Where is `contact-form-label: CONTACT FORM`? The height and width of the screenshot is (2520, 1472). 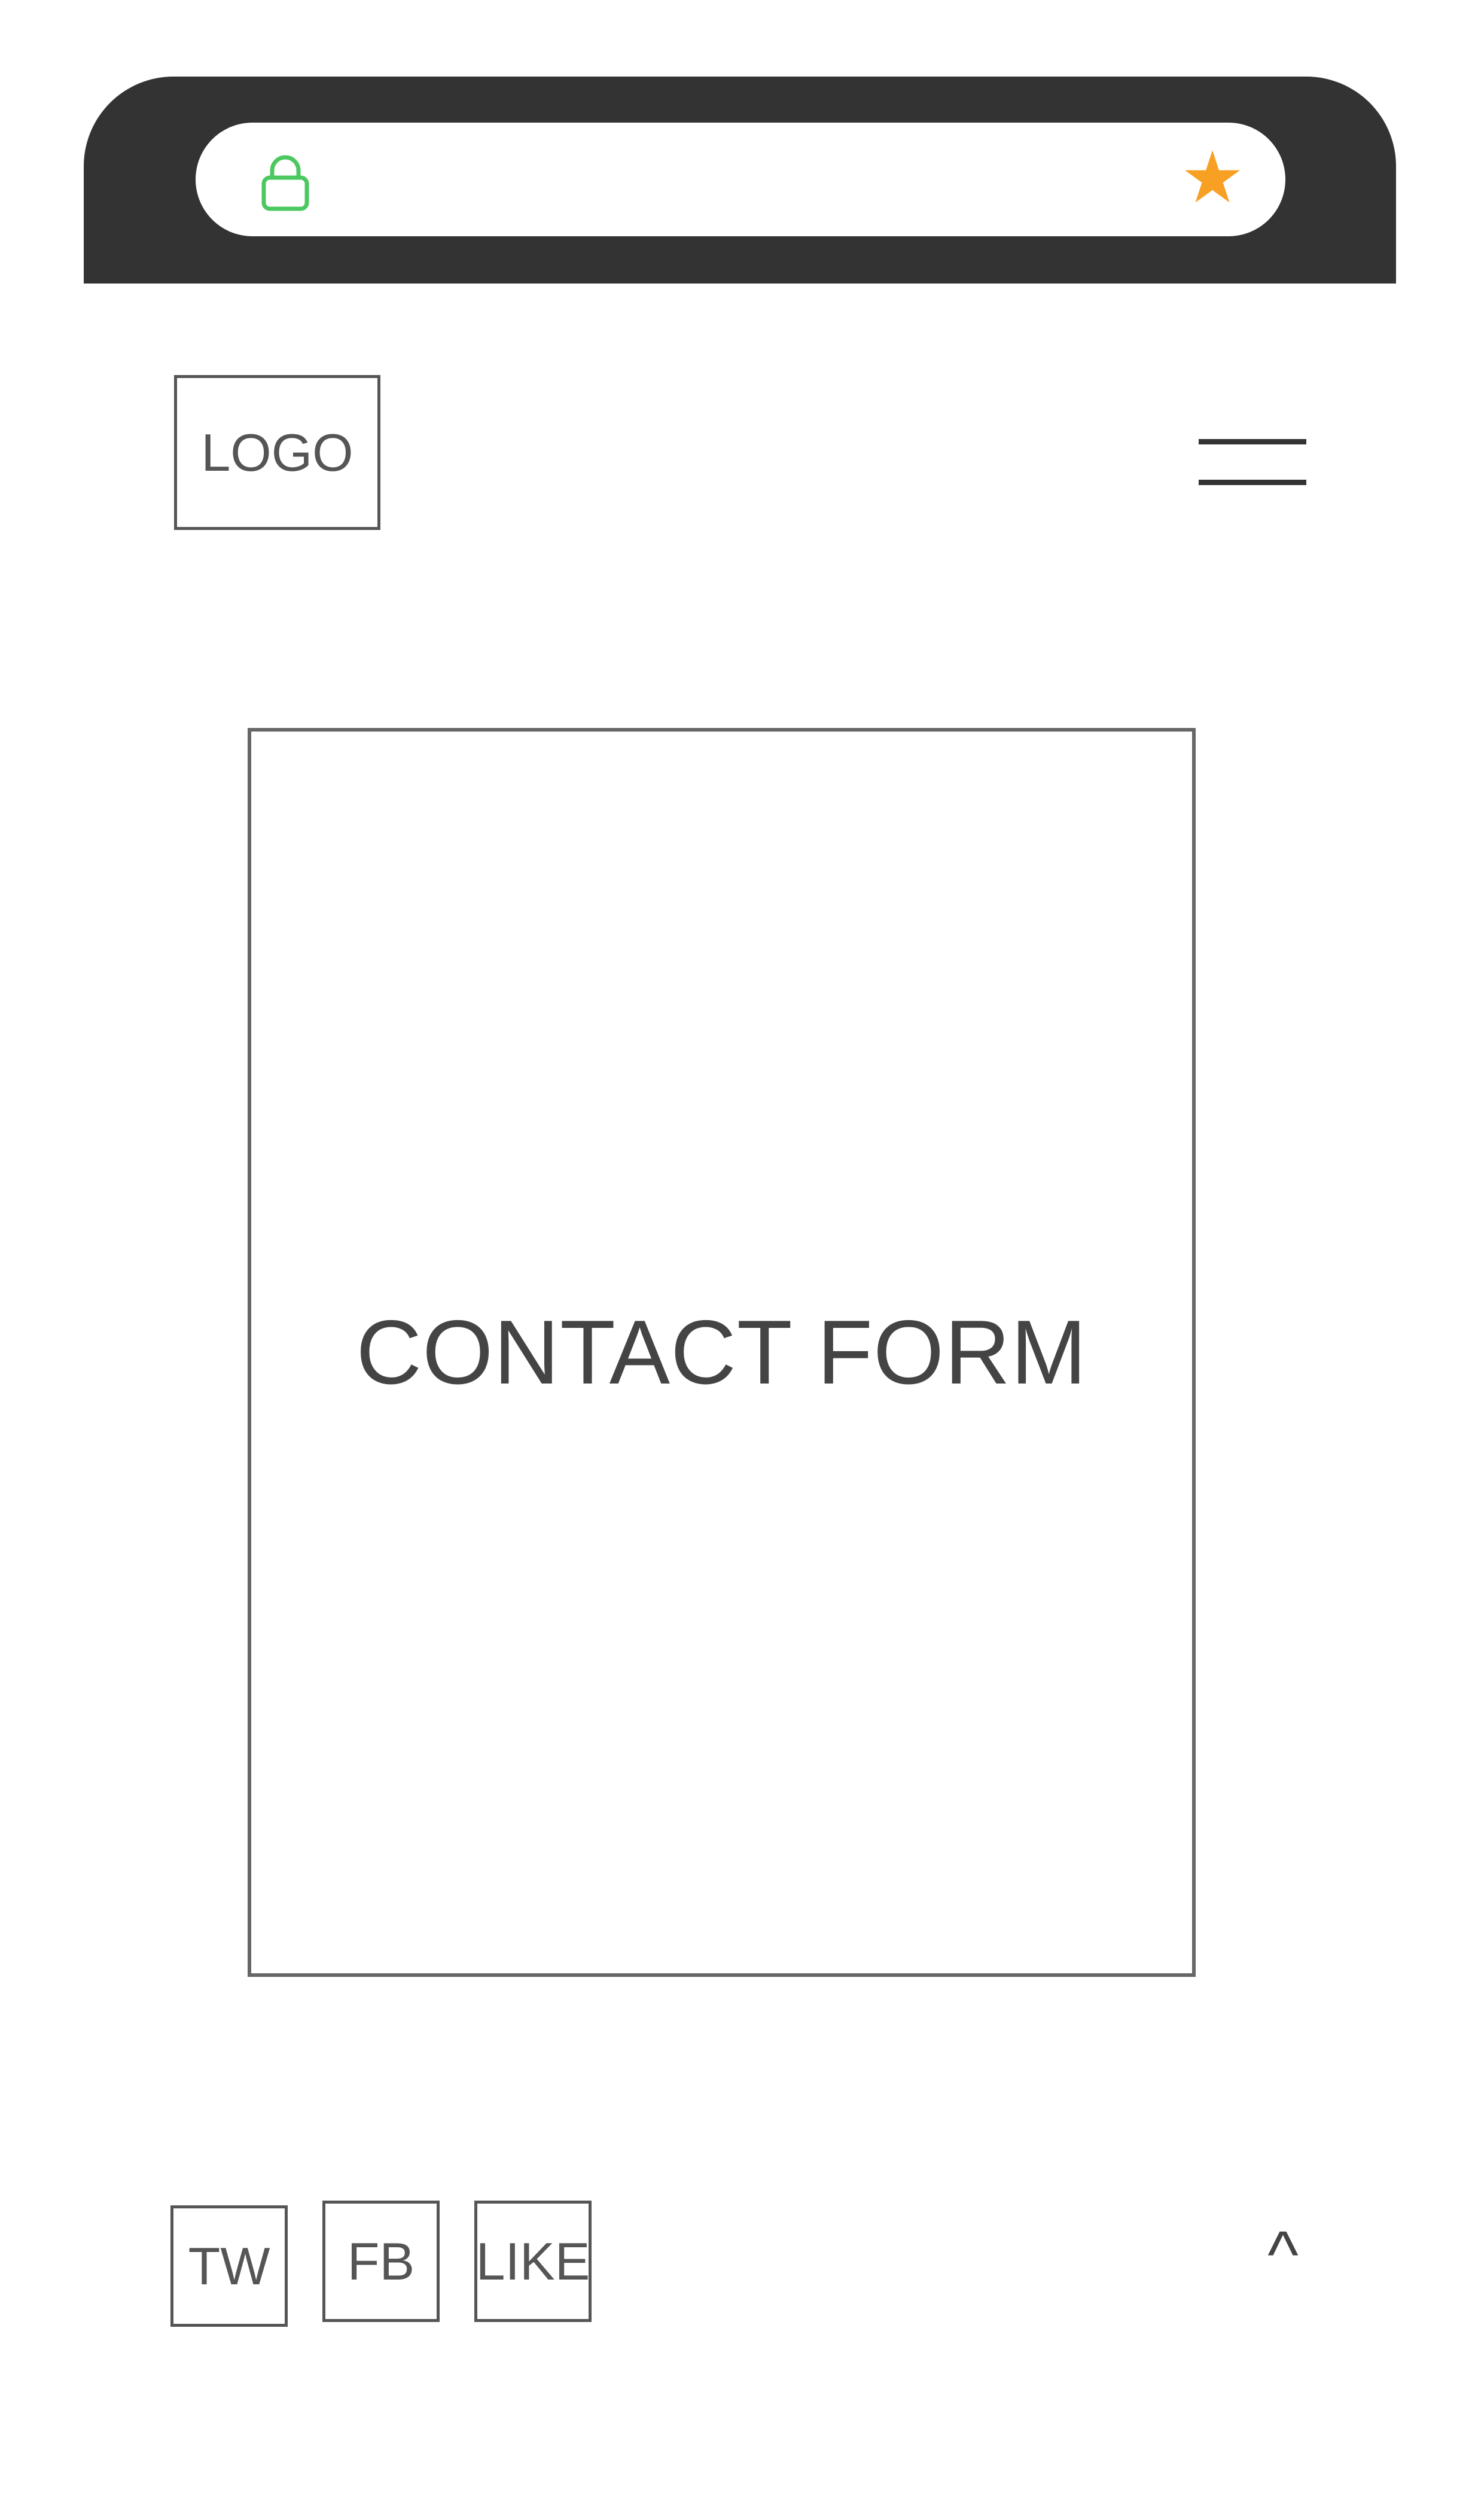
contact-form-label: CONTACT FORM is located at coordinates (721, 1352).